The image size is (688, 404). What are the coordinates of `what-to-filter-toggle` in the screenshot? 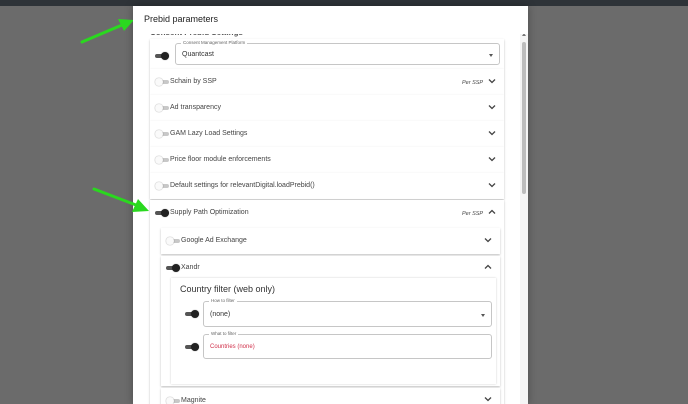 It's located at (192, 347).